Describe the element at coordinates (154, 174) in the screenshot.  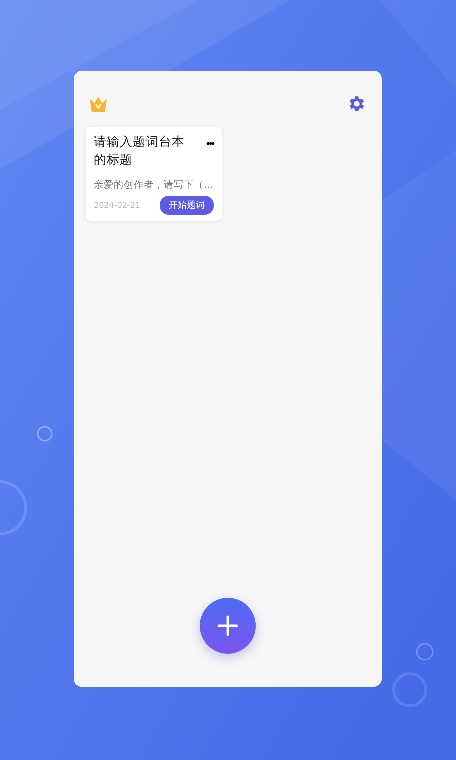
I see `script-card: 请输入题词台本的标题 ••• 亲爱的创作者，请写下（… 2024-02-21 开始题词` at that location.